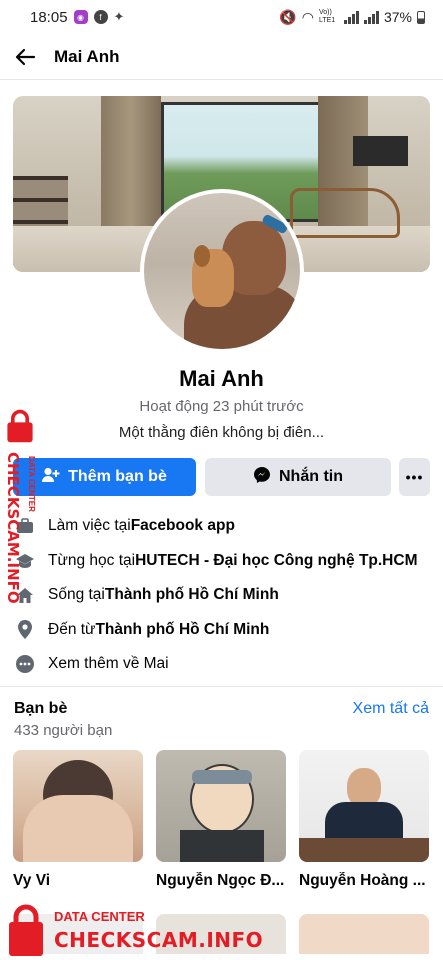 Image resolution: width=443 pixels, height=960 pixels. Describe the element at coordinates (221, 686) in the screenshot. I see `section-divider` at that location.